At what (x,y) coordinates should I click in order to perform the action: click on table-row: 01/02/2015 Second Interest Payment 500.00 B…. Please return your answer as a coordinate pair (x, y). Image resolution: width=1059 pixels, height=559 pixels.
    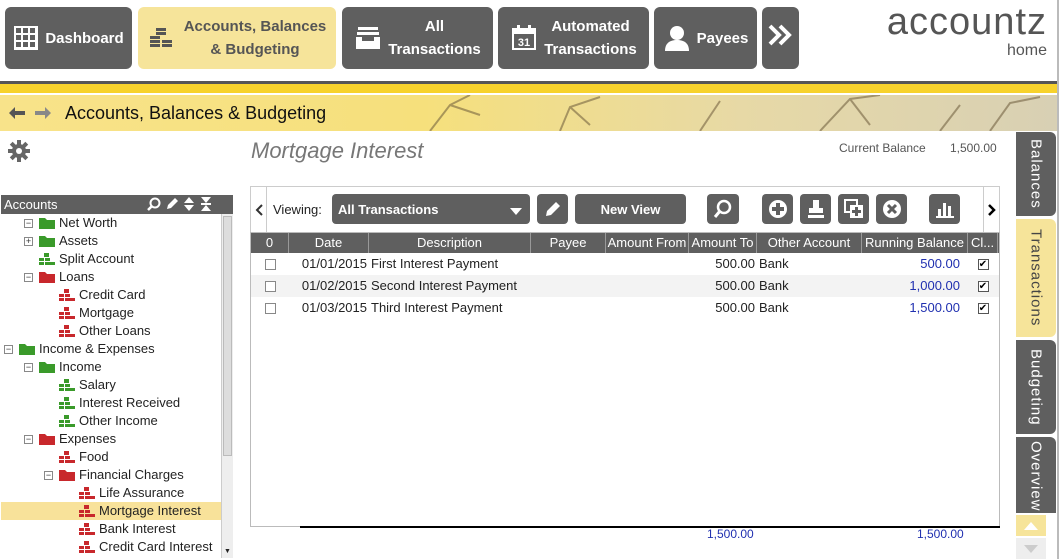
    Looking at the image, I should click on (625, 286).